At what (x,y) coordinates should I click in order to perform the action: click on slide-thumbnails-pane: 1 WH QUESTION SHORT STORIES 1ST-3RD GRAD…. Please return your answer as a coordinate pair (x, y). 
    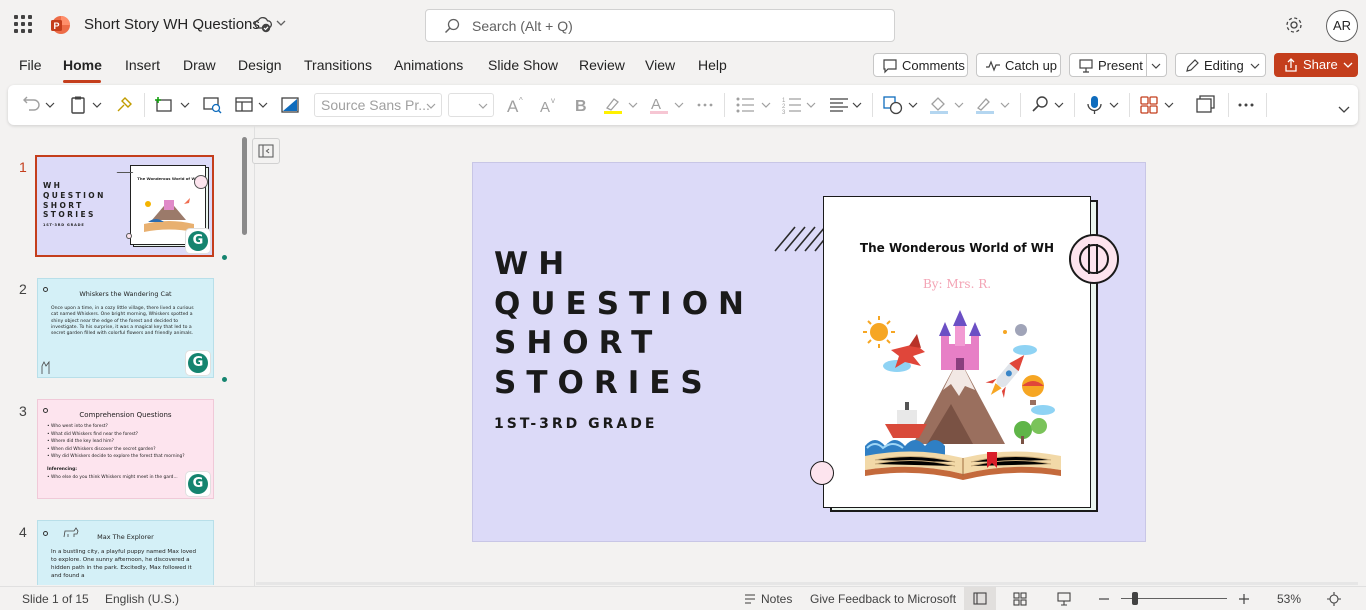
    Looking at the image, I should click on (127, 357).